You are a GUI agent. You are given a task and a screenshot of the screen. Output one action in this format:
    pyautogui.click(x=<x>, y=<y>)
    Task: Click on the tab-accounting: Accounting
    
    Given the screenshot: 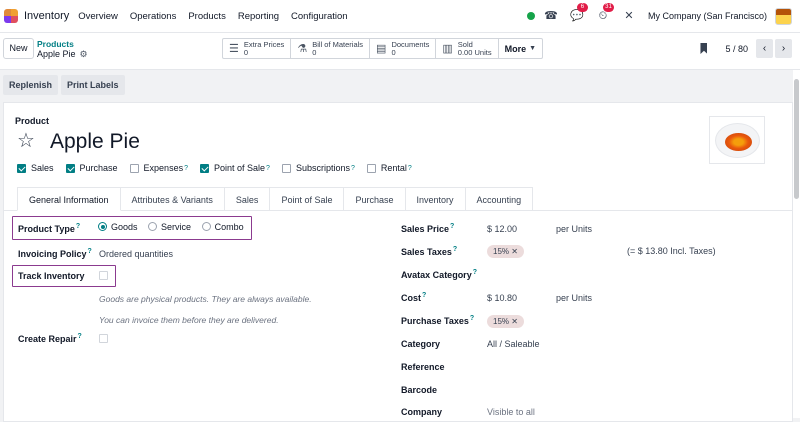 What is the action you would take?
    pyautogui.click(x=499, y=199)
    